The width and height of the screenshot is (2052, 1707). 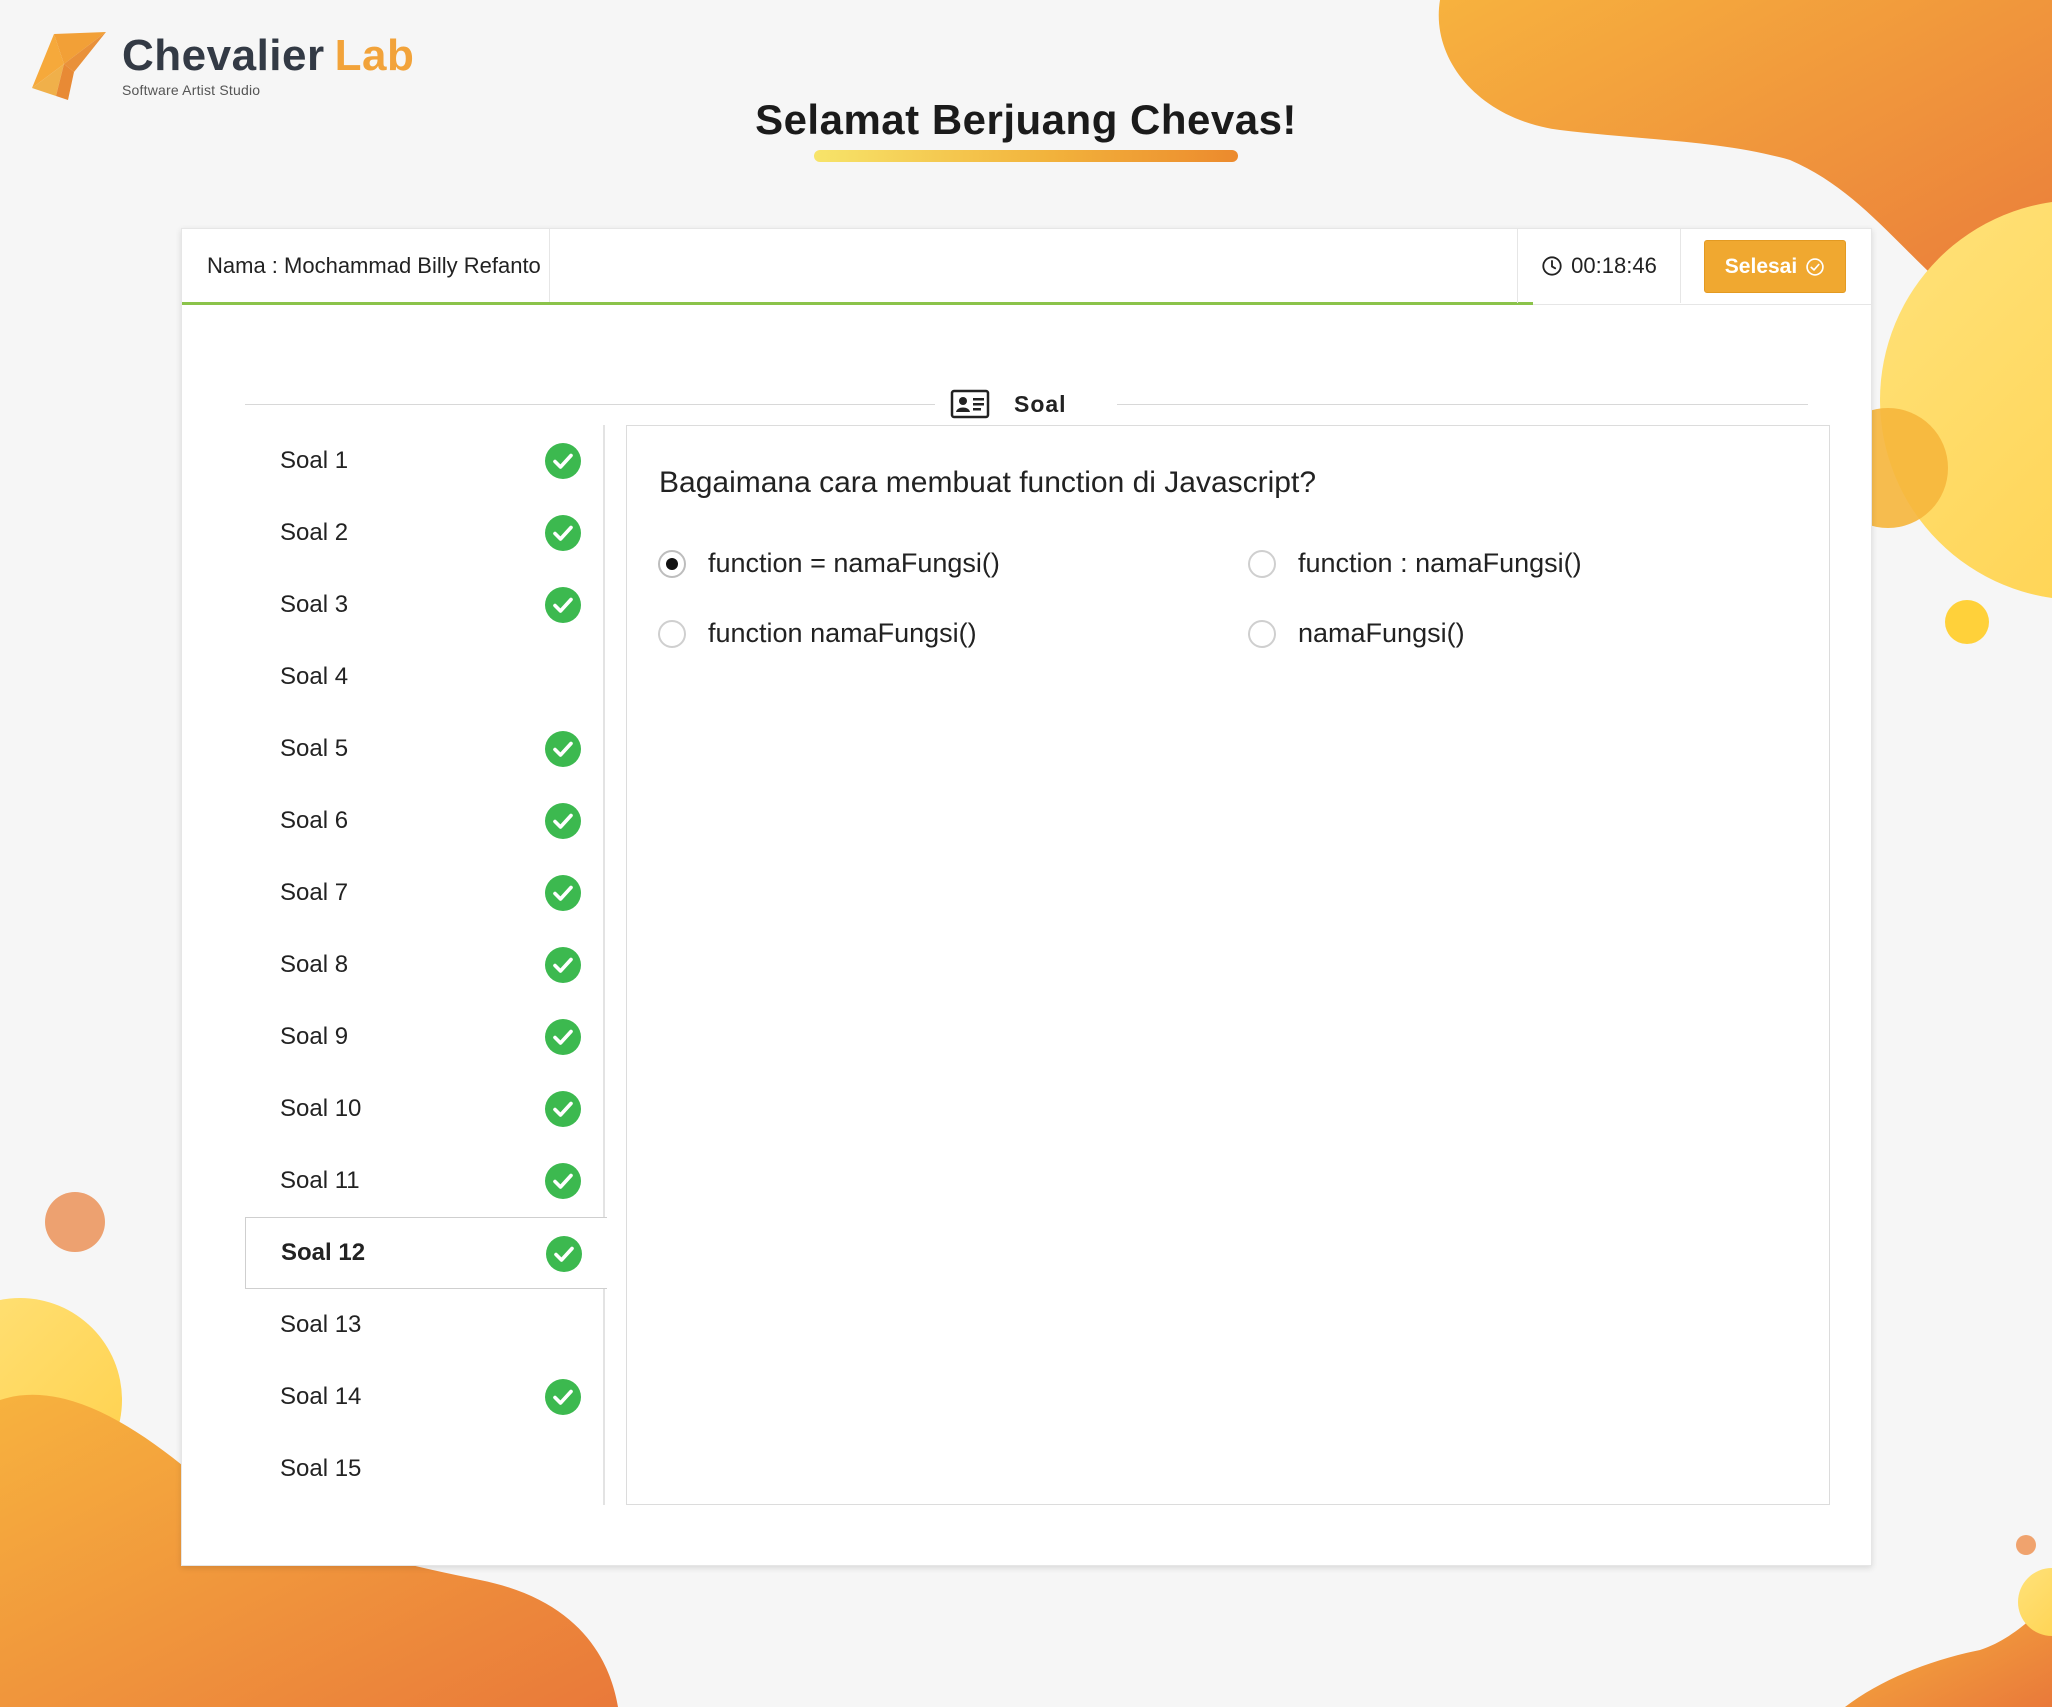 I want to click on answer-option-3-text: function namaFungsi(), so click(x=842, y=633).